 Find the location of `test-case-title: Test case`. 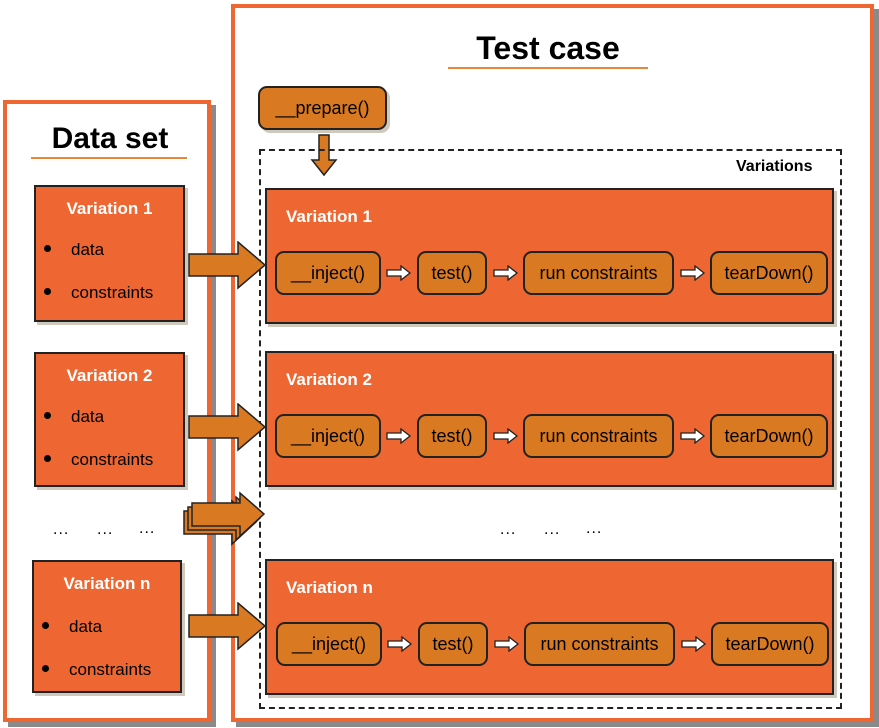

test-case-title: Test case is located at coordinates (548, 48).